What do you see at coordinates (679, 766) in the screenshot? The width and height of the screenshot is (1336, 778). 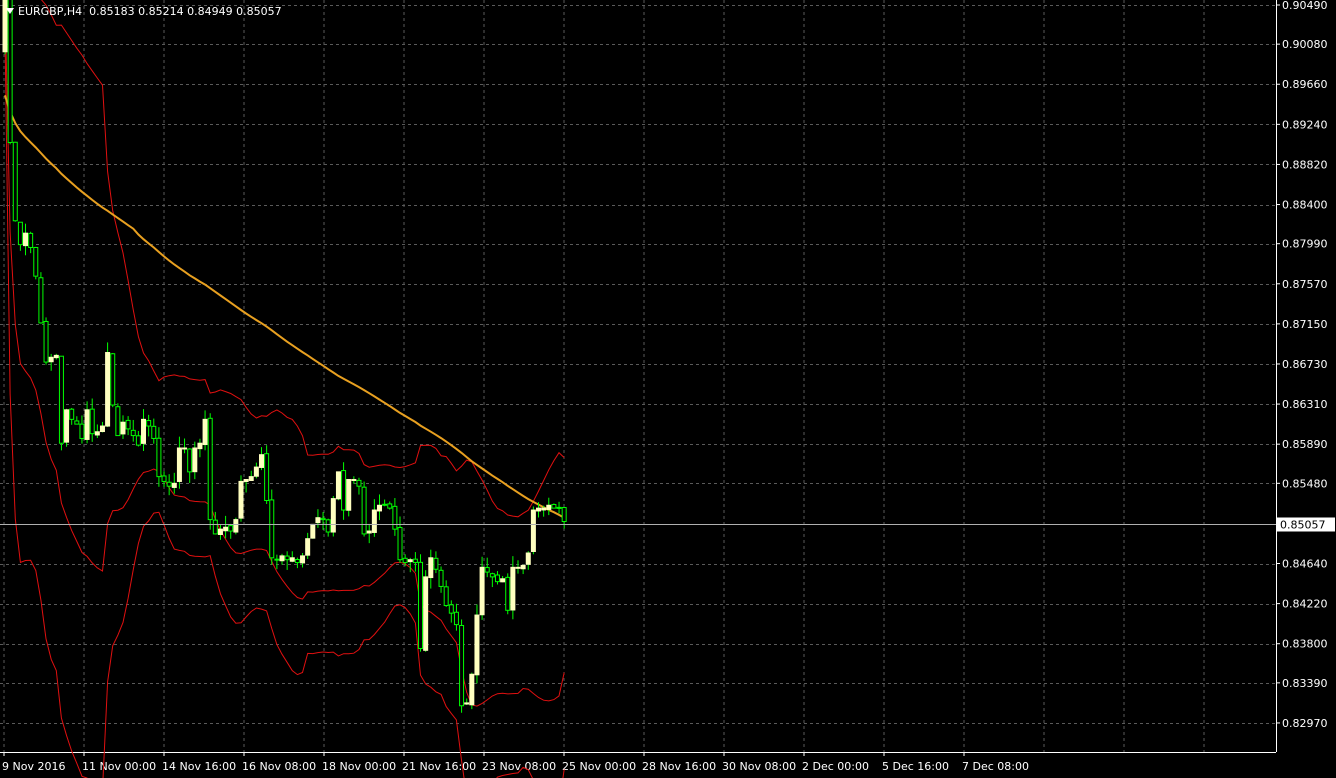 I see `time-label: 28 Nov 16:00` at bounding box center [679, 766].